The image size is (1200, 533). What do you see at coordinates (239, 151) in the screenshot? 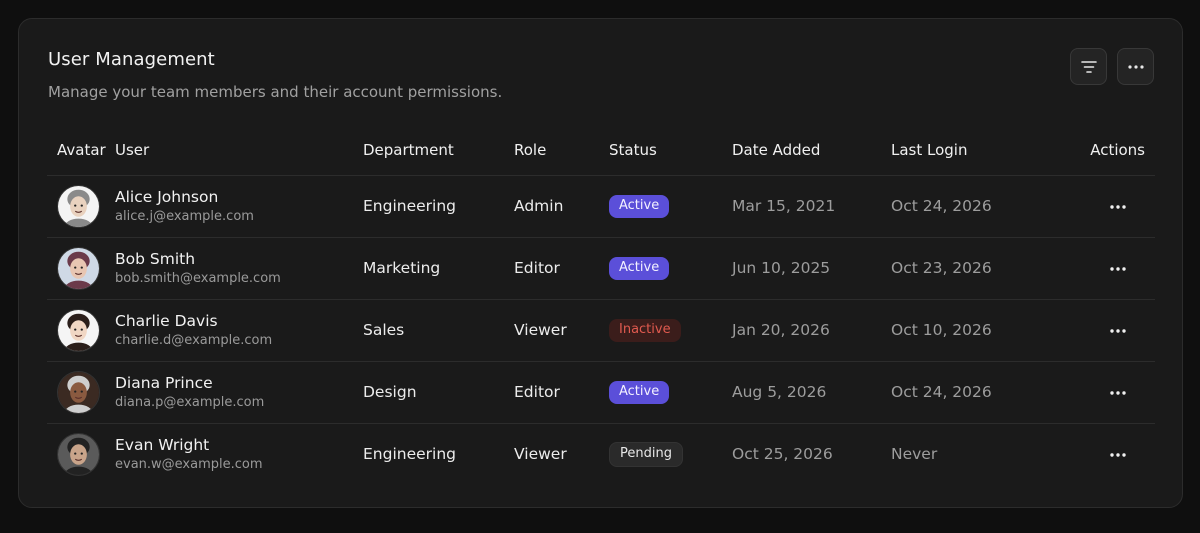
I see `column-header-user: User` at bounding box center [239, 151].